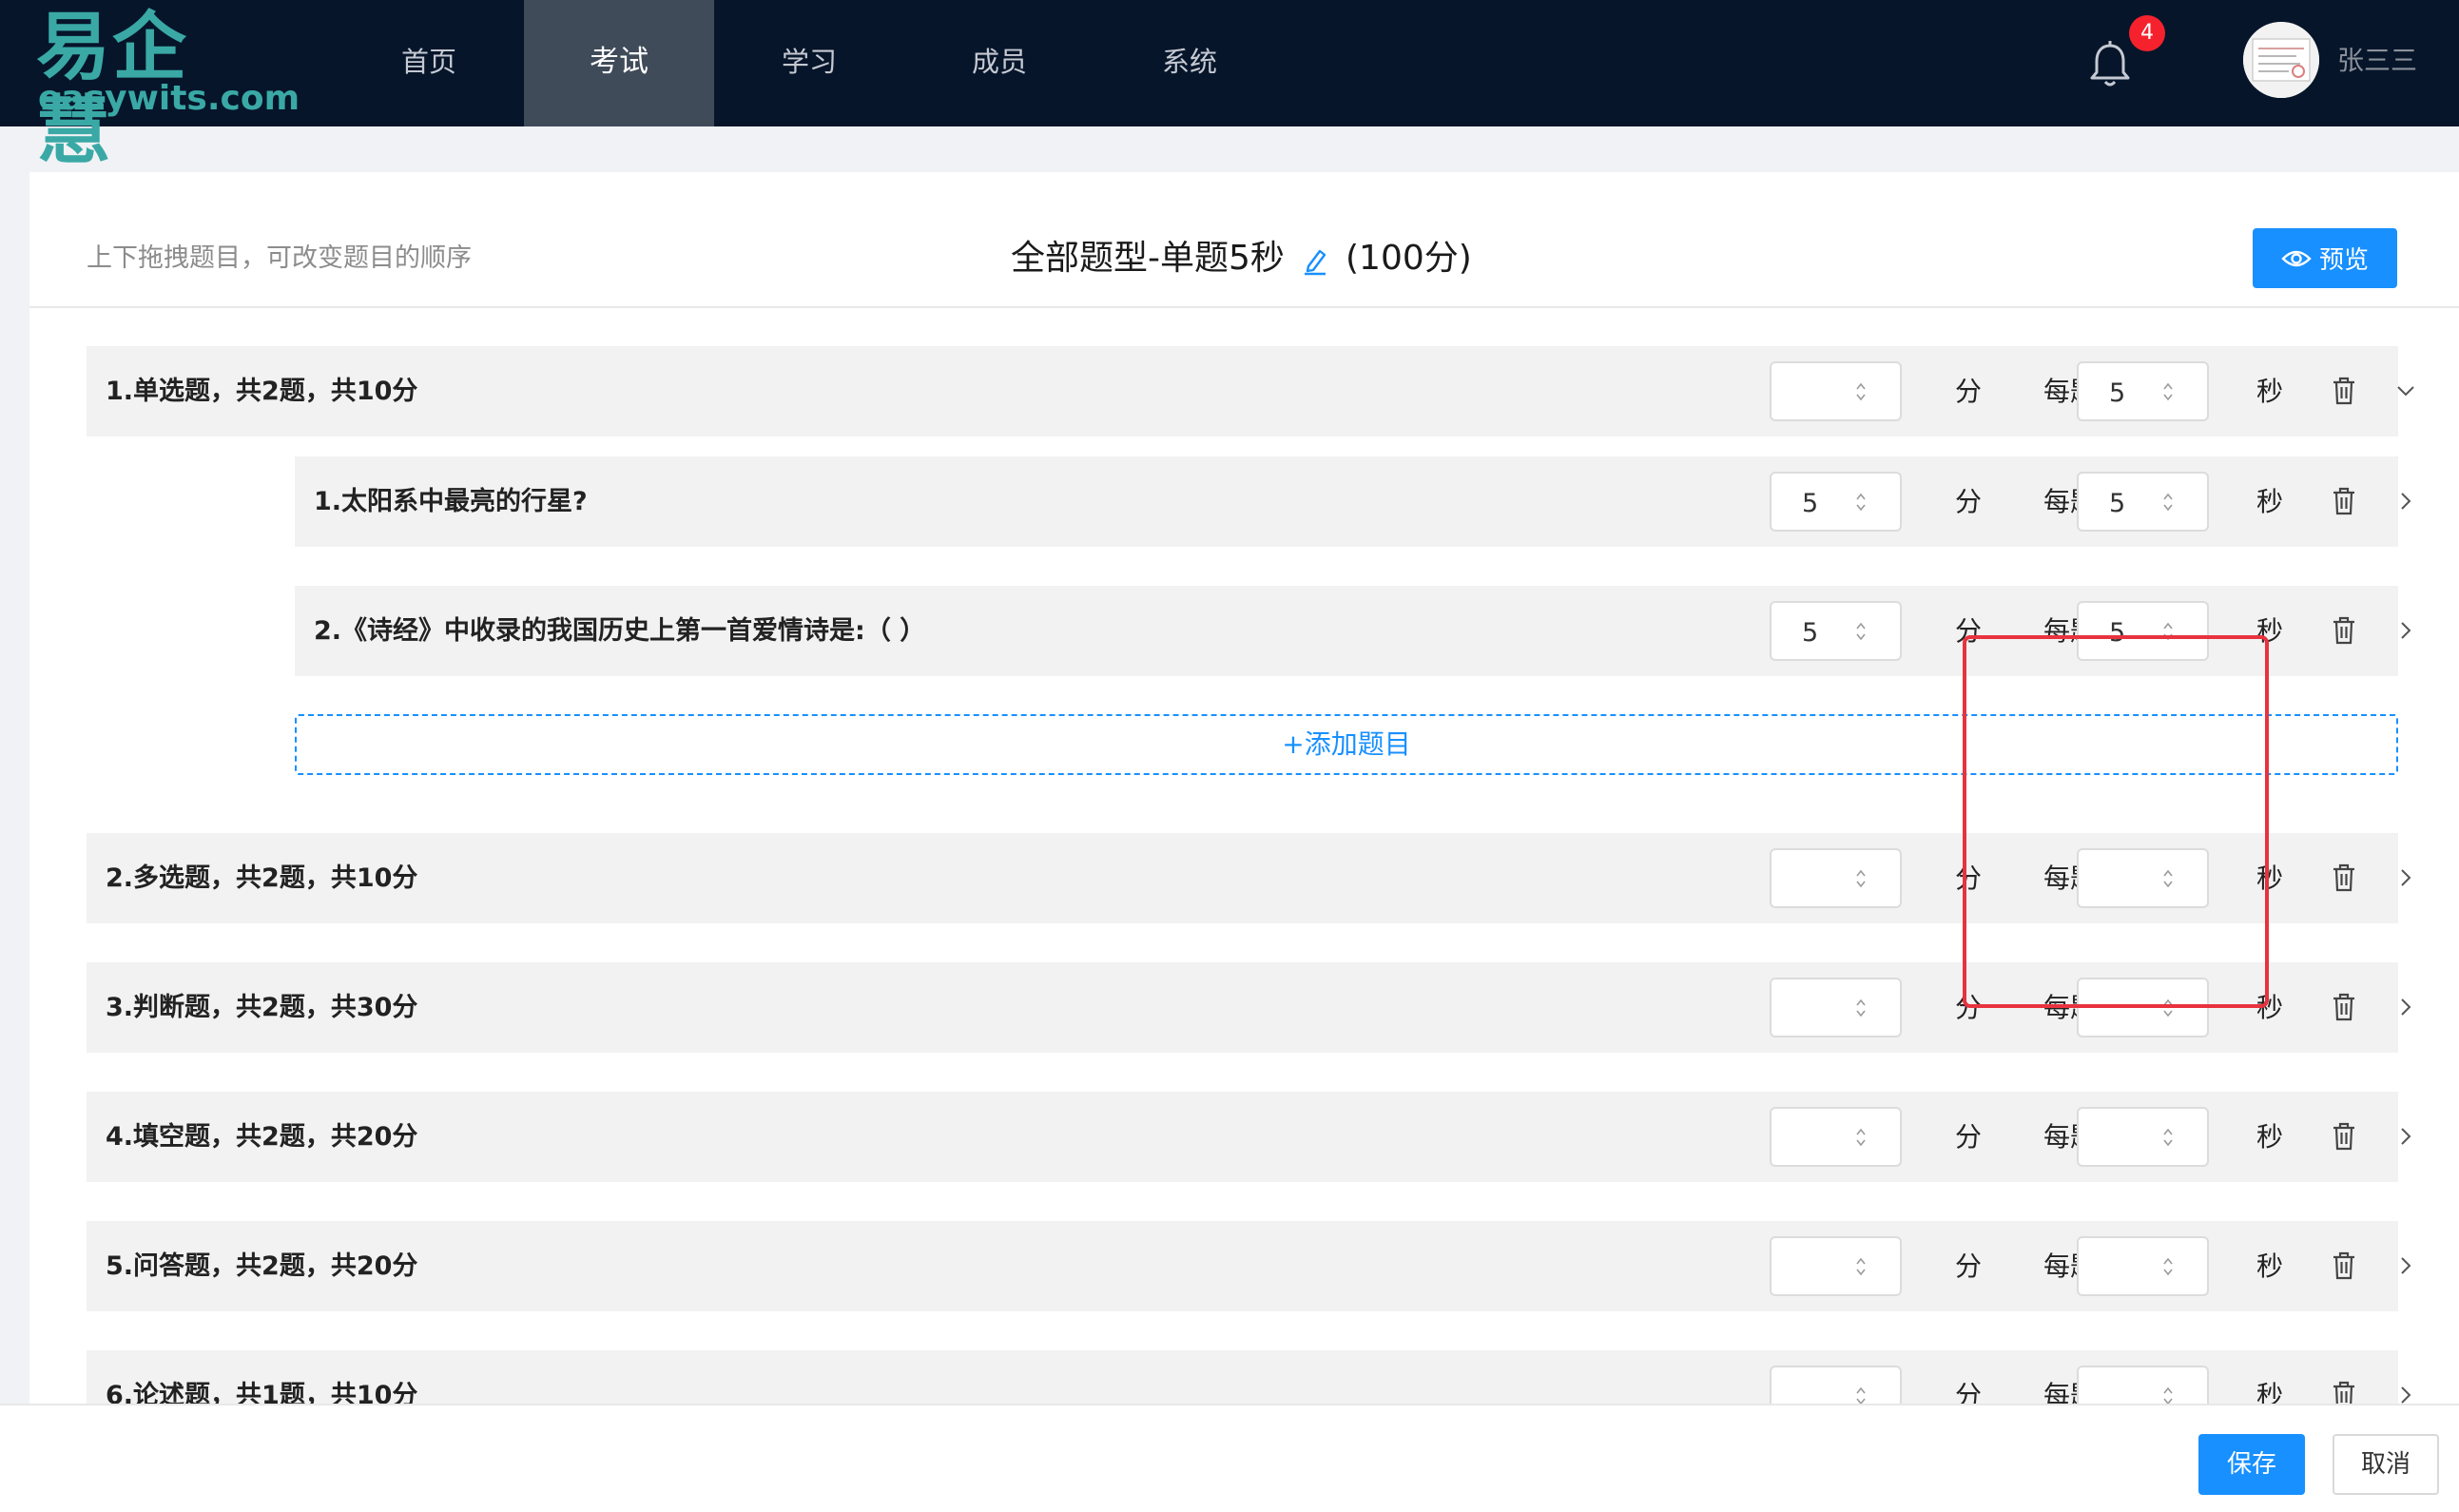 The width and height of the screenshot is (2459, 1512). What do you see at coordinates (1189, 63) in the screenshot?
I see `nav-item-system: 系统` at bounding box center [1189, 63].